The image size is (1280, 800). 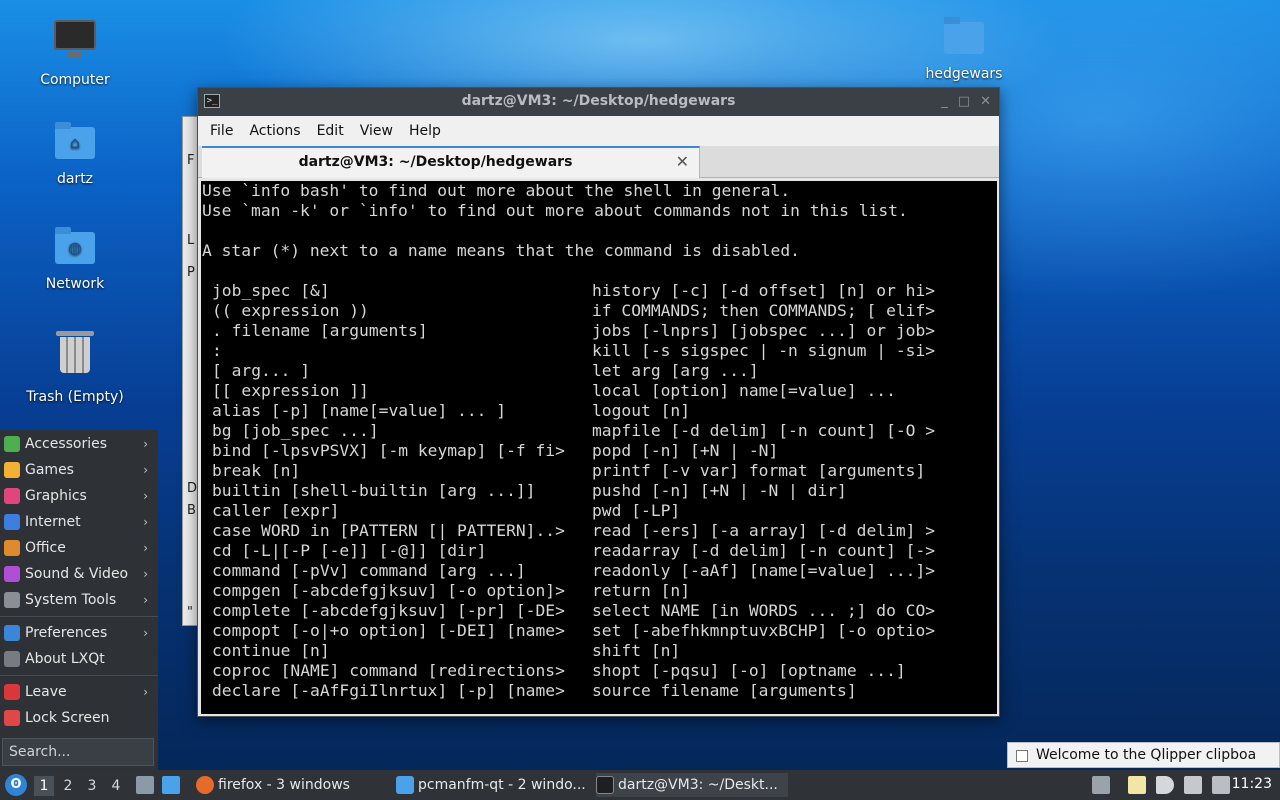 I want to click on tab-close-icon: ✕, so click(x=682, y=161).